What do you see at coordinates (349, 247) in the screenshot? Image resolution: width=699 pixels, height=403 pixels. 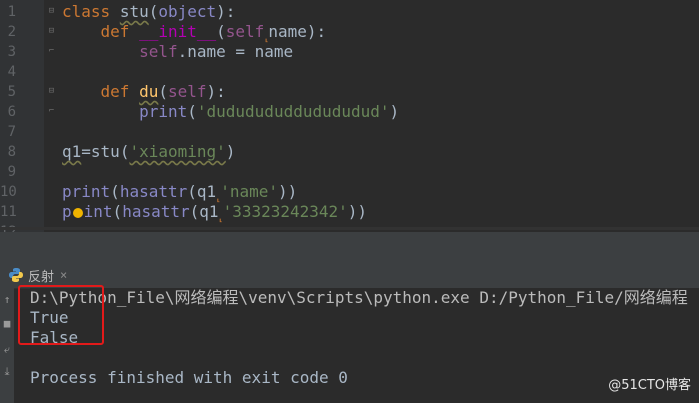 I see `splitter` at bounding box center [349, 247].